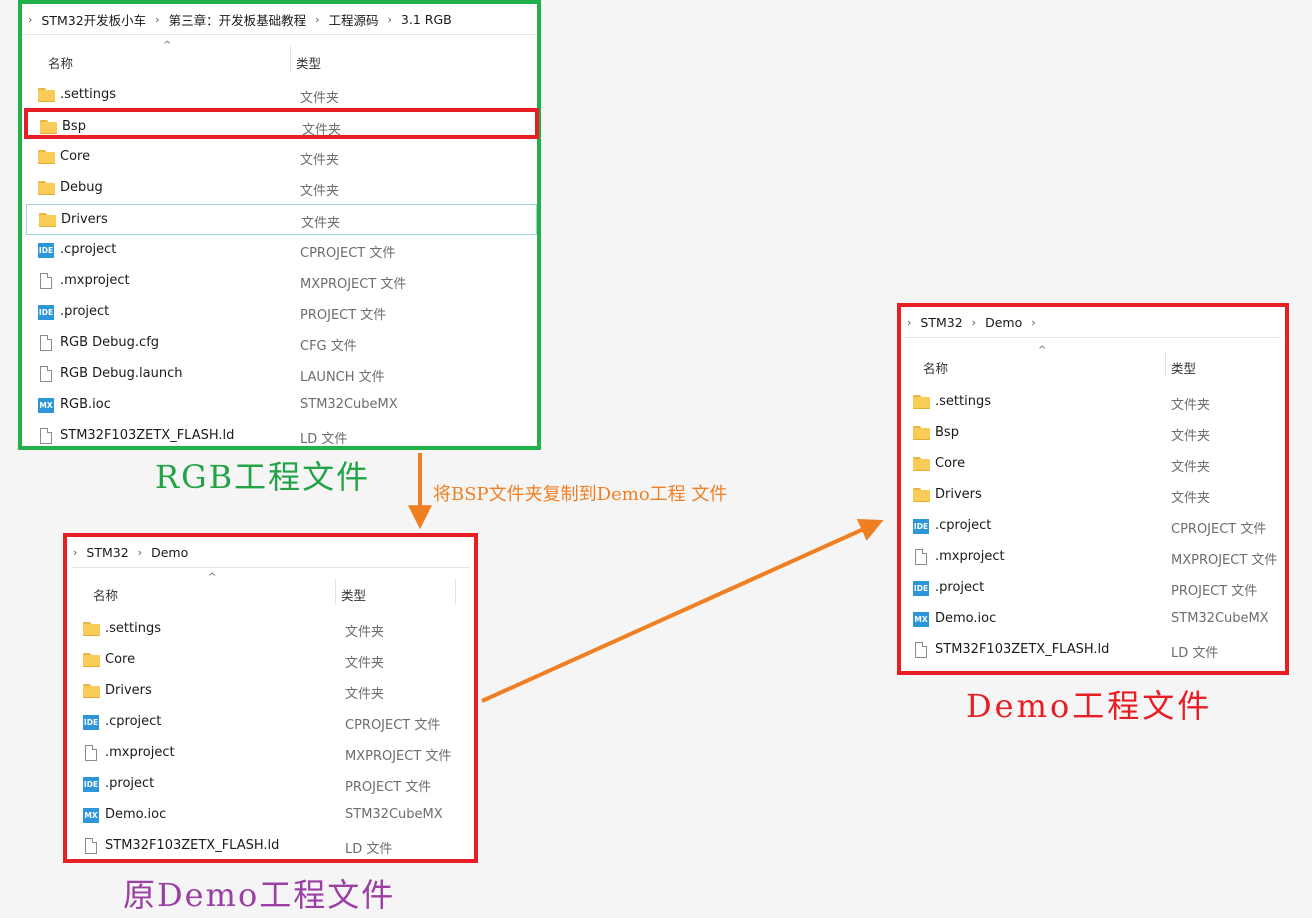  I want to click on original-demo-caption: 原Demo工程文件, so click(259, 895).